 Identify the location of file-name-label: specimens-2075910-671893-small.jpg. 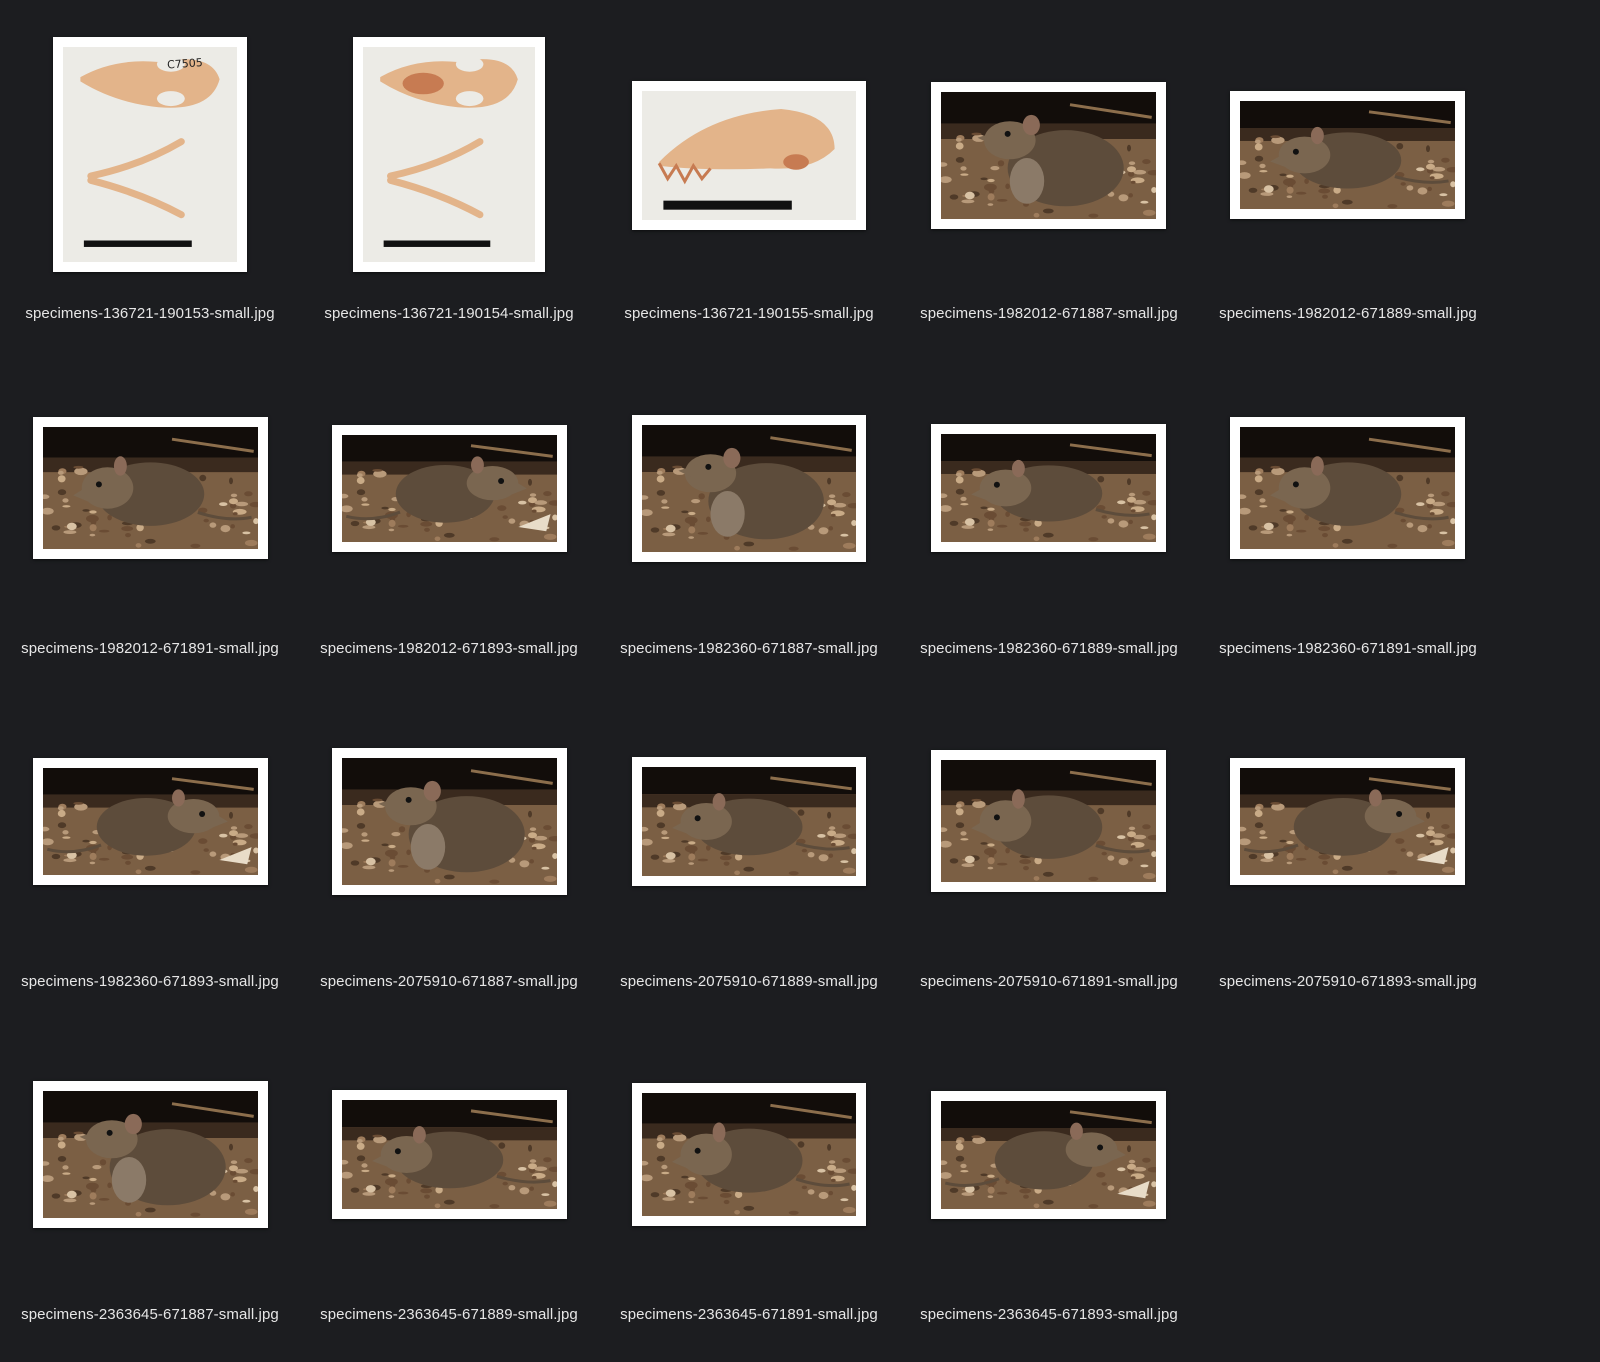
(1348, 981).